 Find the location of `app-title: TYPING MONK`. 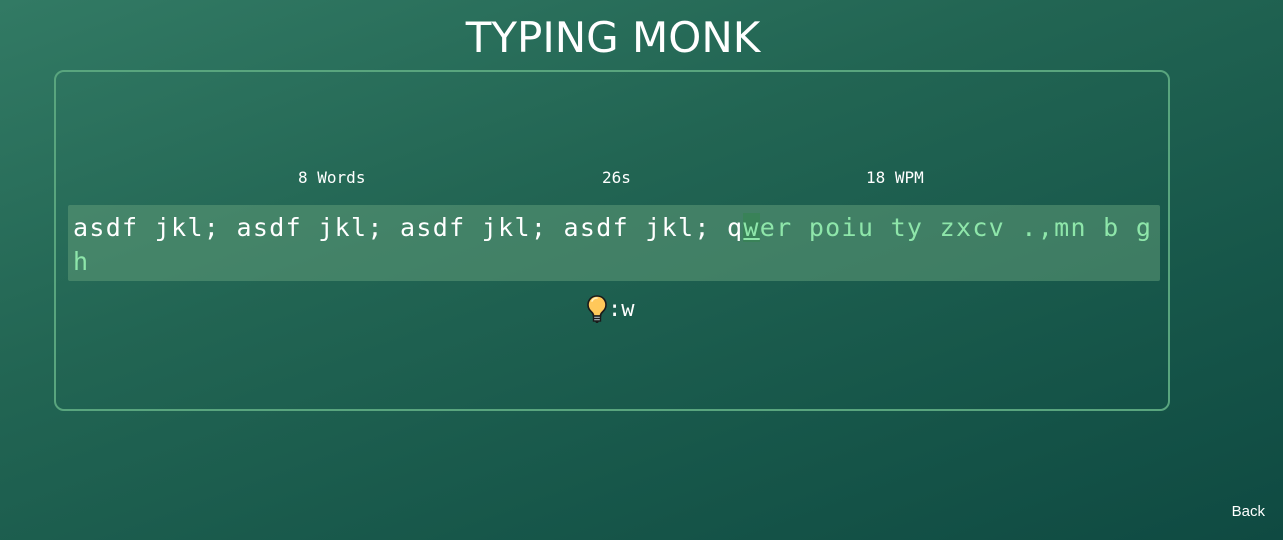

app-title: TYPING MONK is located at coordinates (613, 37).